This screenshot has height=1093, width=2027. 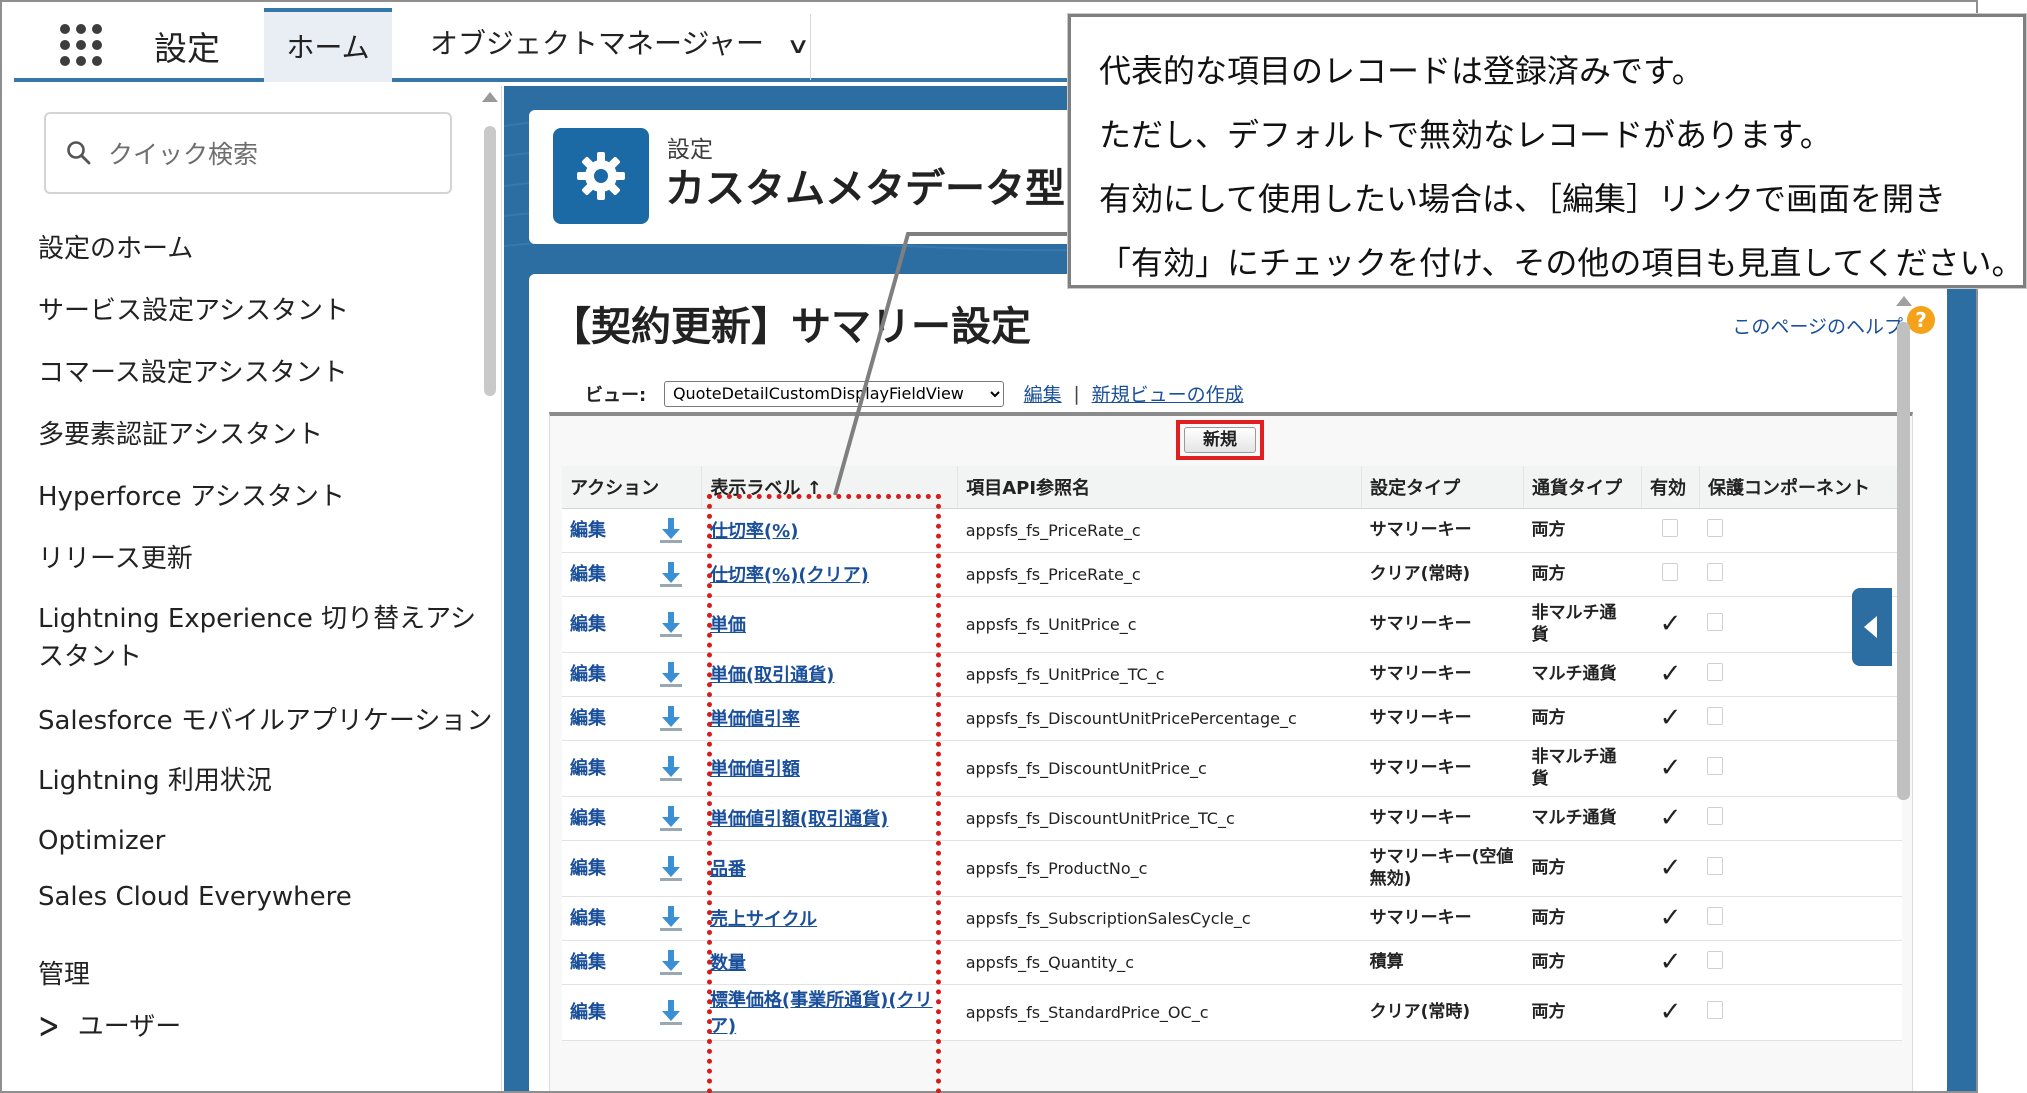 What do you see at coordinates (265, 721) in the screenshot?
I see `sidebar-item-mobile-app: Salesforce モバイルアプリケーション` at bounding box center [265, 721].